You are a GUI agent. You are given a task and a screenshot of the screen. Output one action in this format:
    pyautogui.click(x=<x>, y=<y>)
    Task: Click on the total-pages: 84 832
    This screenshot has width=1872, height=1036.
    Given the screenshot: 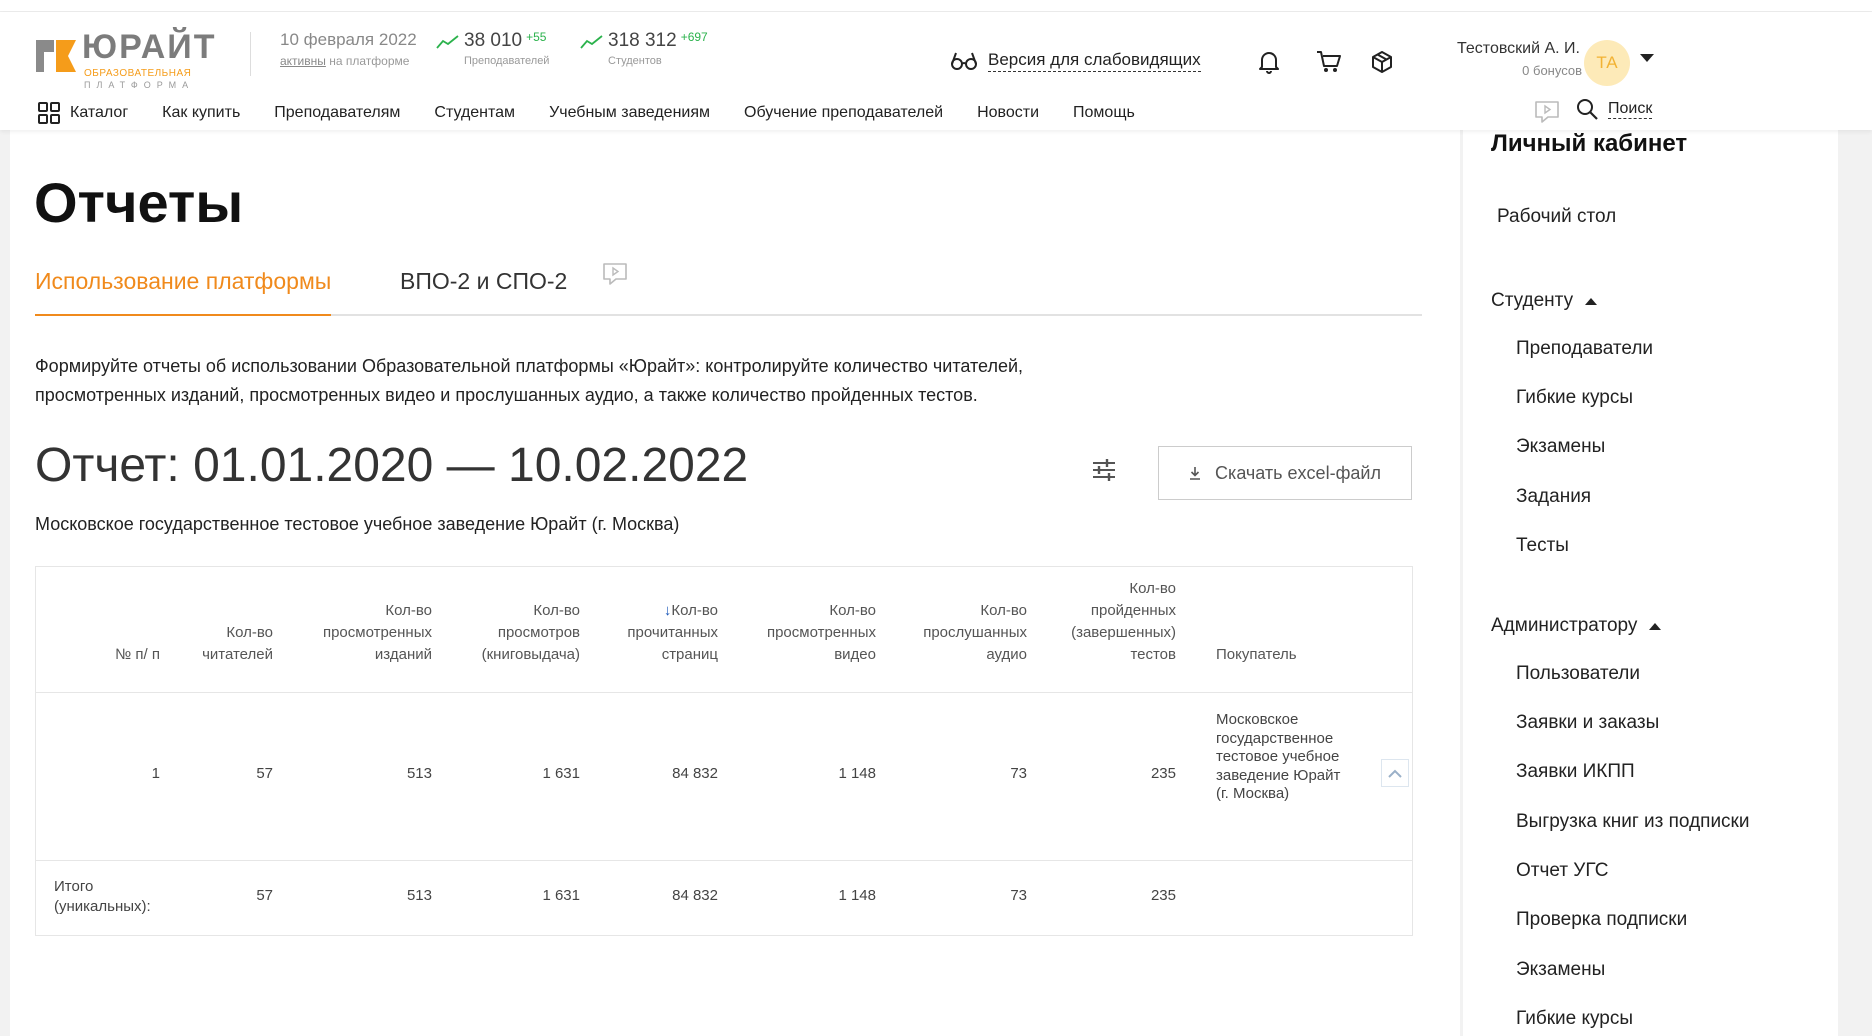 What is the action you would take?
    pyautogui.click(x=695, y=895)
    